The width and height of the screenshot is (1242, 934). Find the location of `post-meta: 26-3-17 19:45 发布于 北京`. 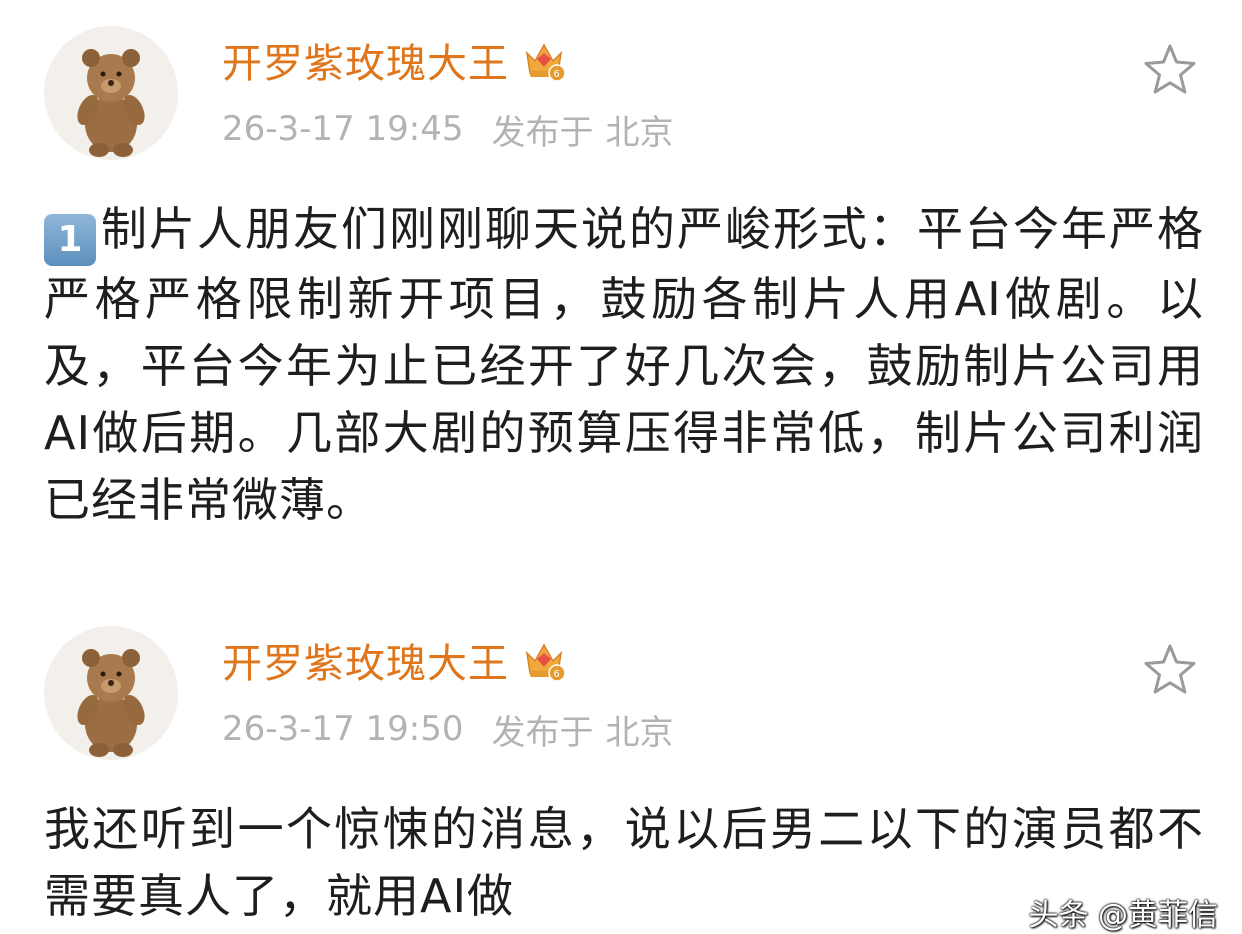

post-meta: 26-3-17 19:45 发布于 北京 is located at coordinates (448, 129).